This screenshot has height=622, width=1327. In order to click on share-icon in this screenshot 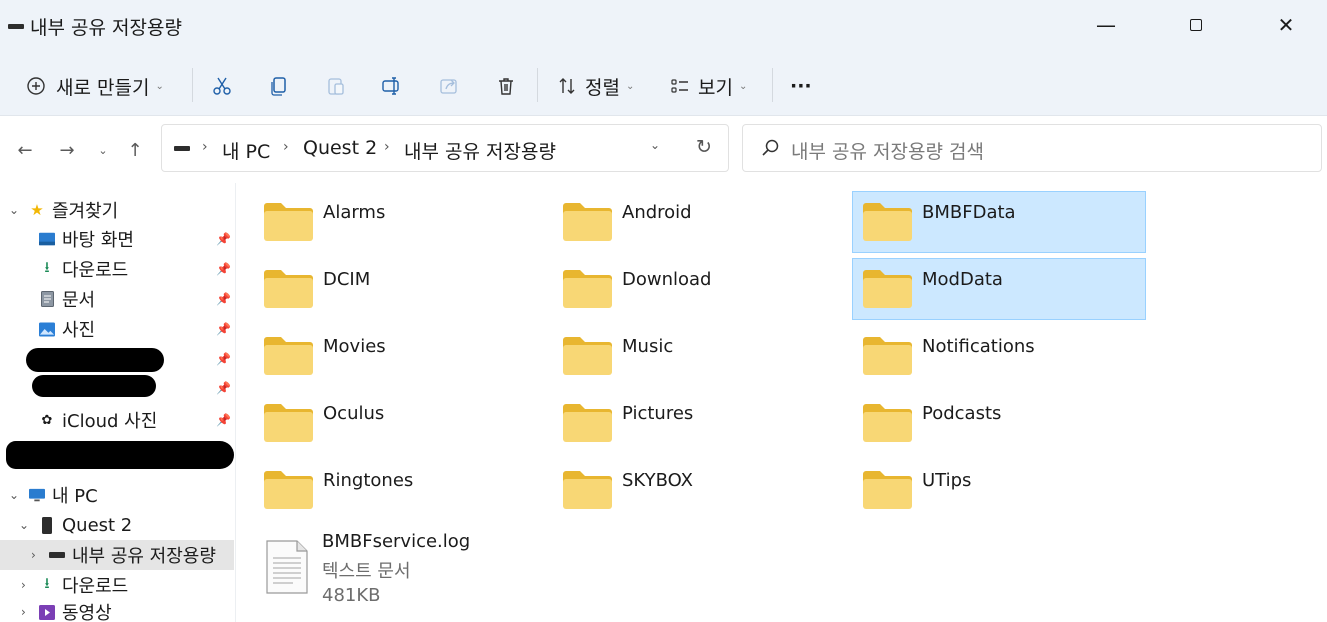, I will do `click(449, 86)`.